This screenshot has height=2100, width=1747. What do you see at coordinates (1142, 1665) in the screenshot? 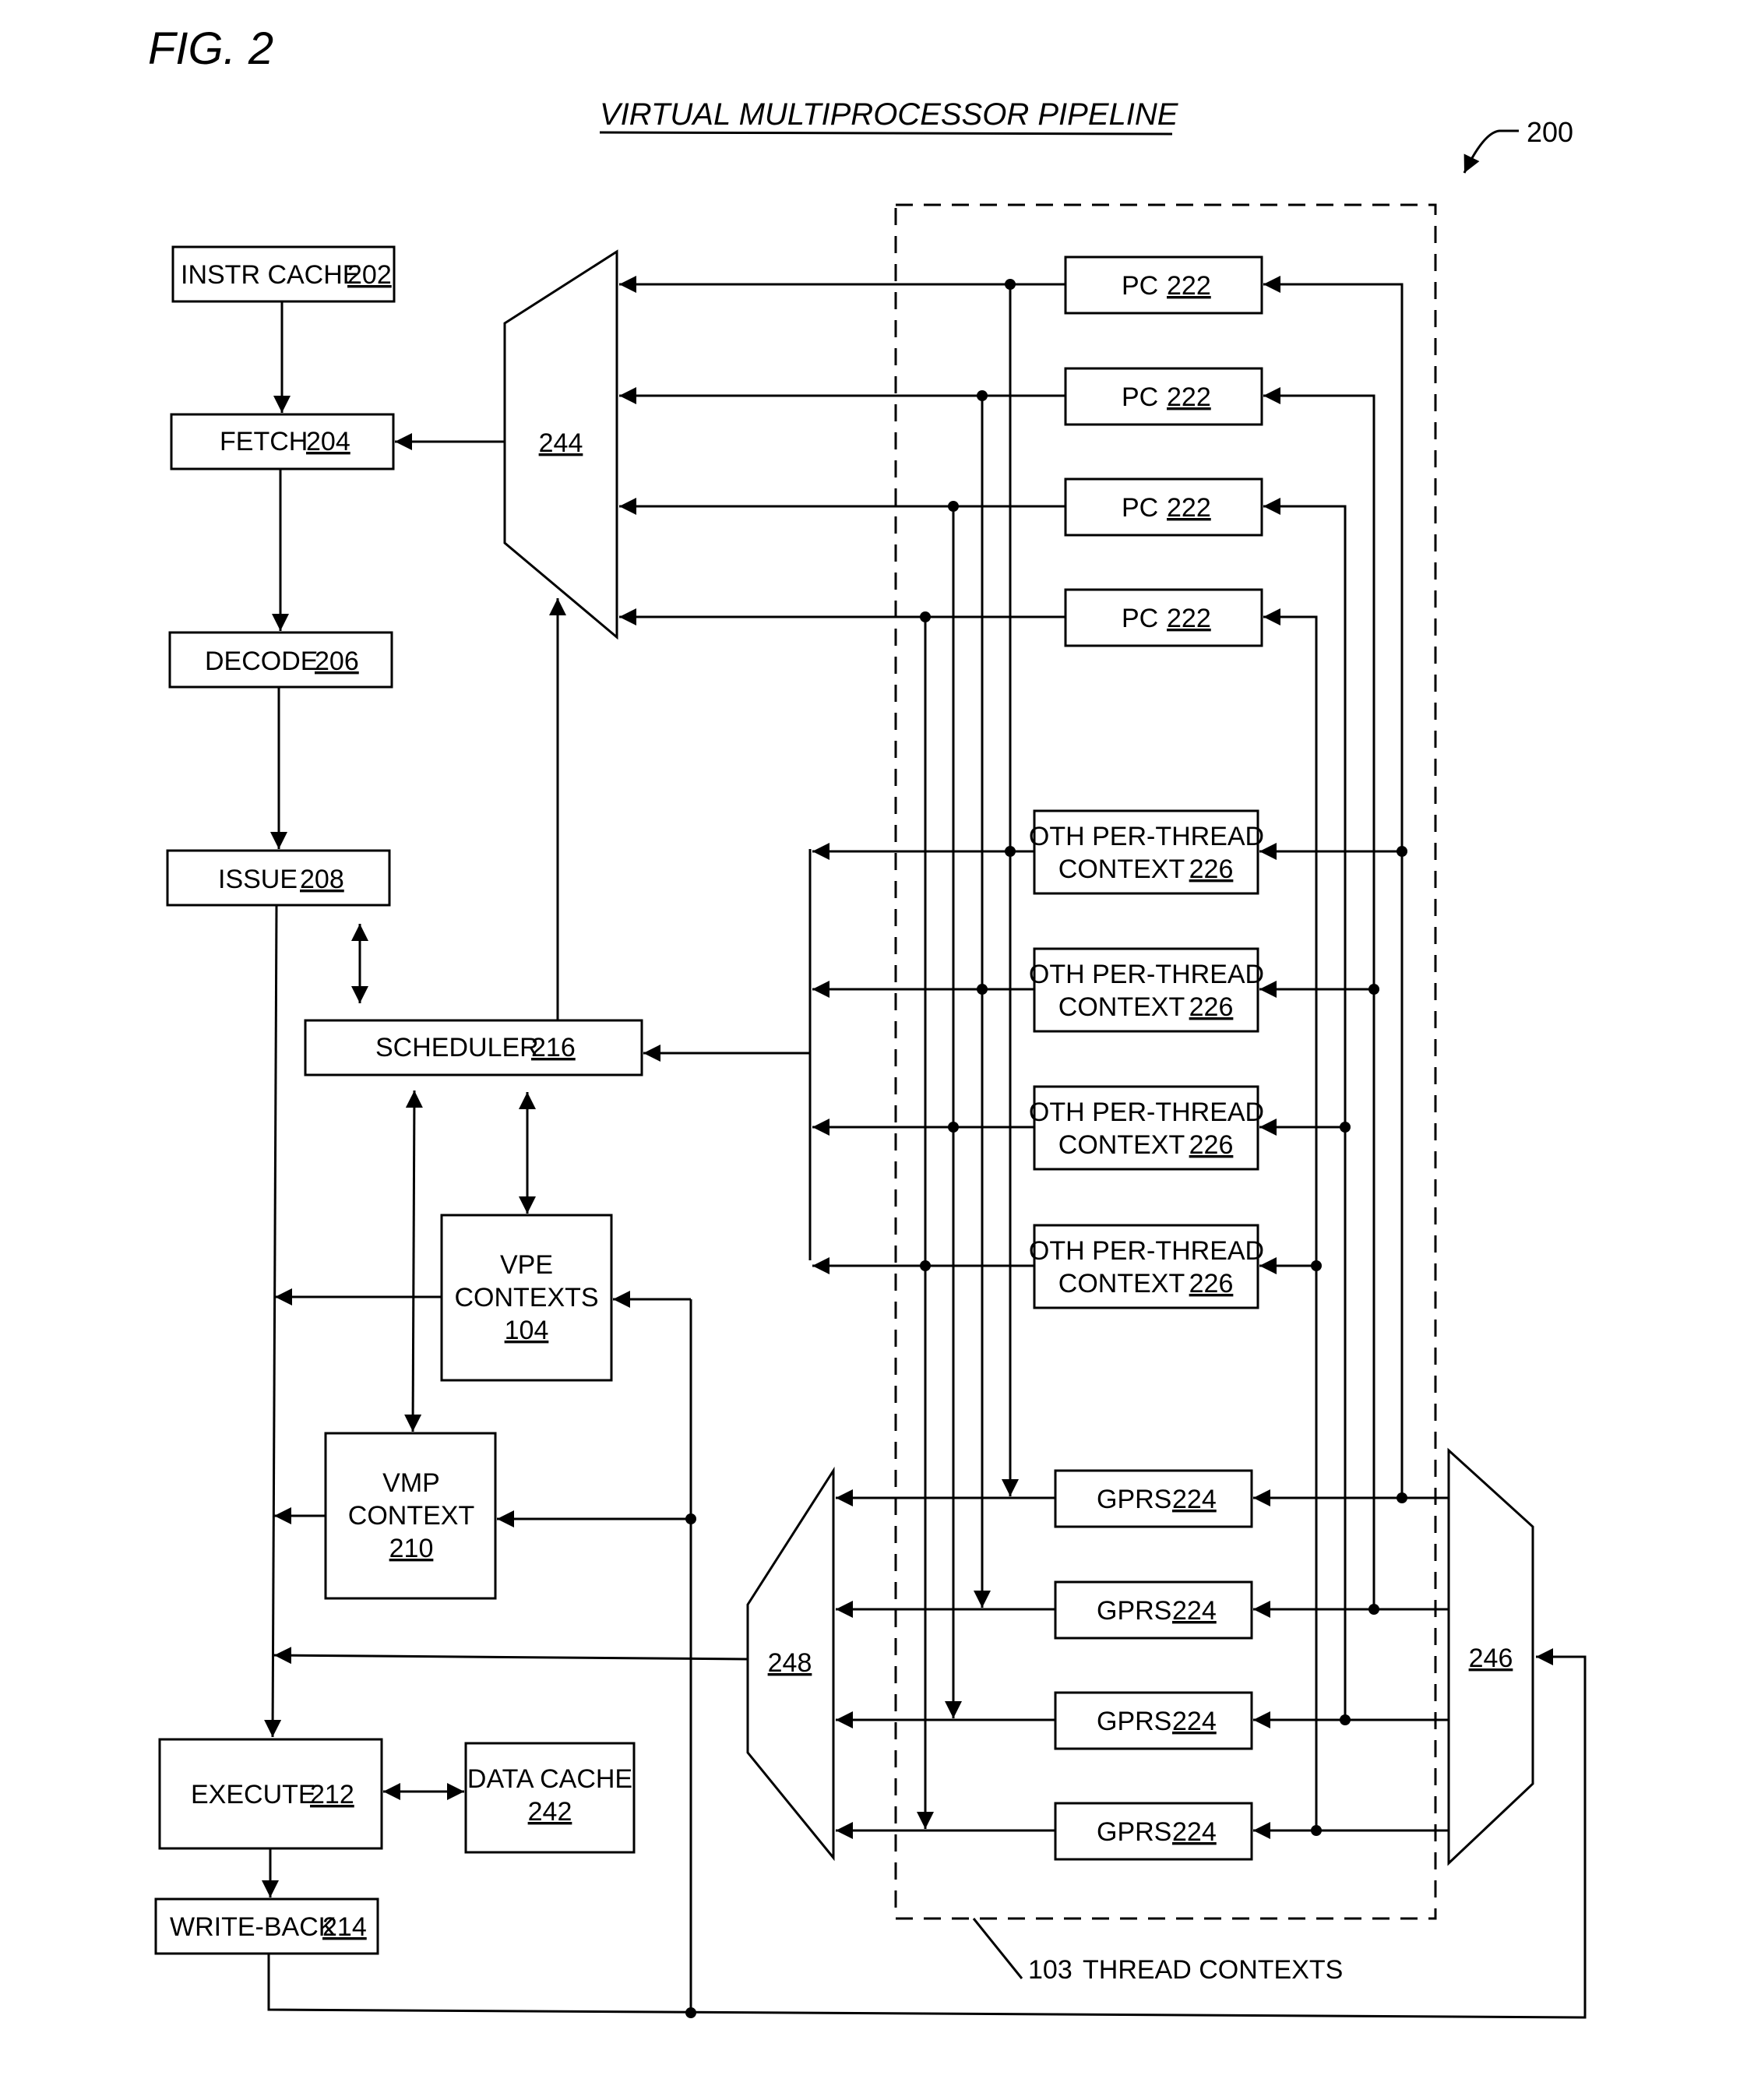
I see `gprs-rows: GPRS 224GPRS 224GPRS 224GPRS 224` at bounding box center [1142, 1665].